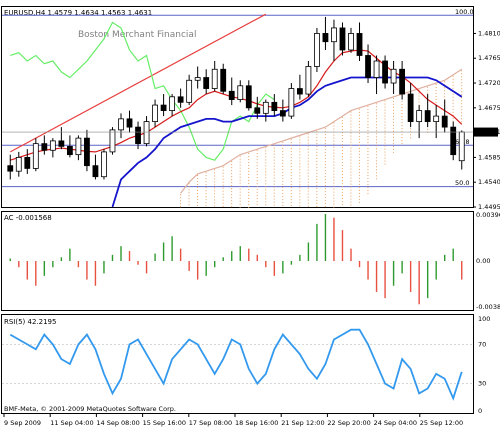 Image resolution: width=500 pixels, height=429 pixels. What do you see at coordinates (489, 108) in the screenshot?
I see `price-tick-label: 1.4675` at bounding box center [489, 108].